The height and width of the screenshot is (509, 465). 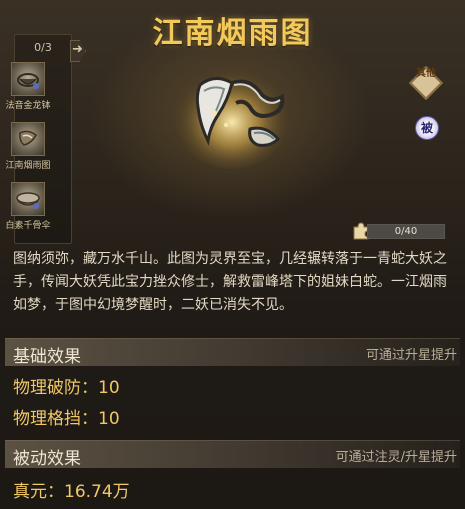 I want to click on golden-bowl-icon, so click(x=28, y=79).